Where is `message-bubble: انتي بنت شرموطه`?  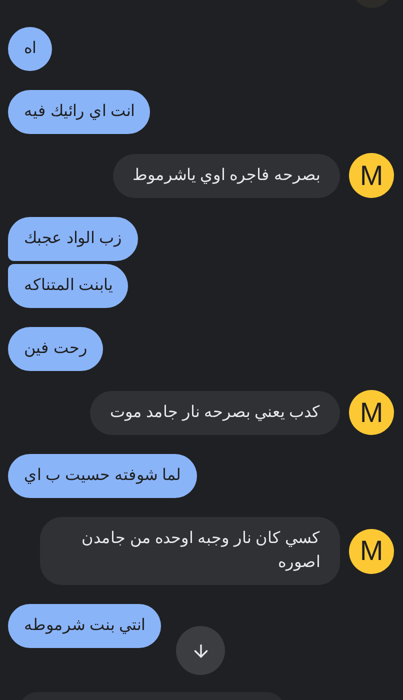 message-bubble: انتي بنت شرموطه is located at coordinates (84, 626).